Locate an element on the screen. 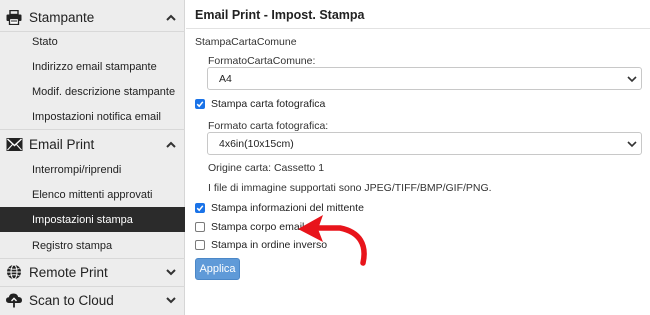 This screenshot has width=650, height=315. photo-paper-checkbox: Stampa carta fotografica is located at coordinates (260, 104).